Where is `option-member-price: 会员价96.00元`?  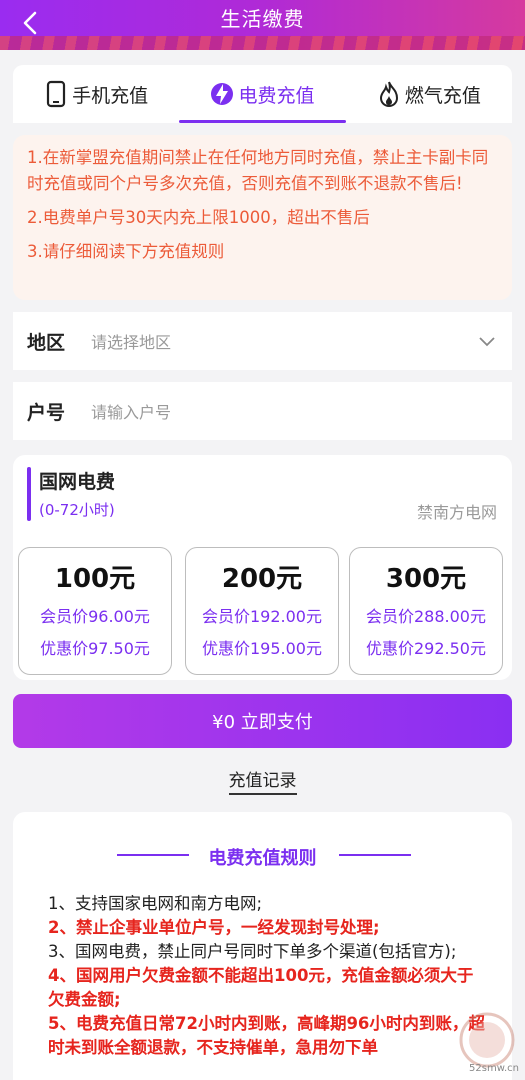
option-member-price: 会员价96.00元 is located at coordinates (95, 616).